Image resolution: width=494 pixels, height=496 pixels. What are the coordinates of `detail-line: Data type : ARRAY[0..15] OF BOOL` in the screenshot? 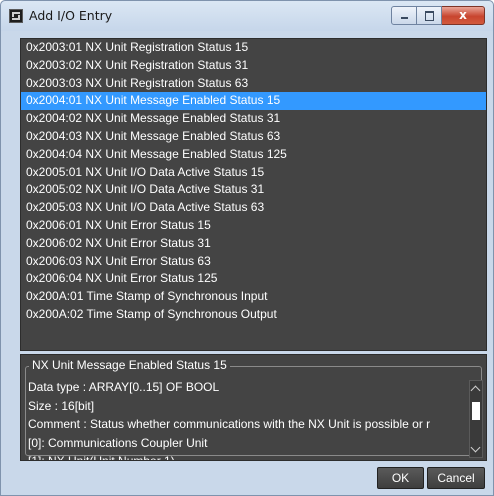 It's located at (124, 387).